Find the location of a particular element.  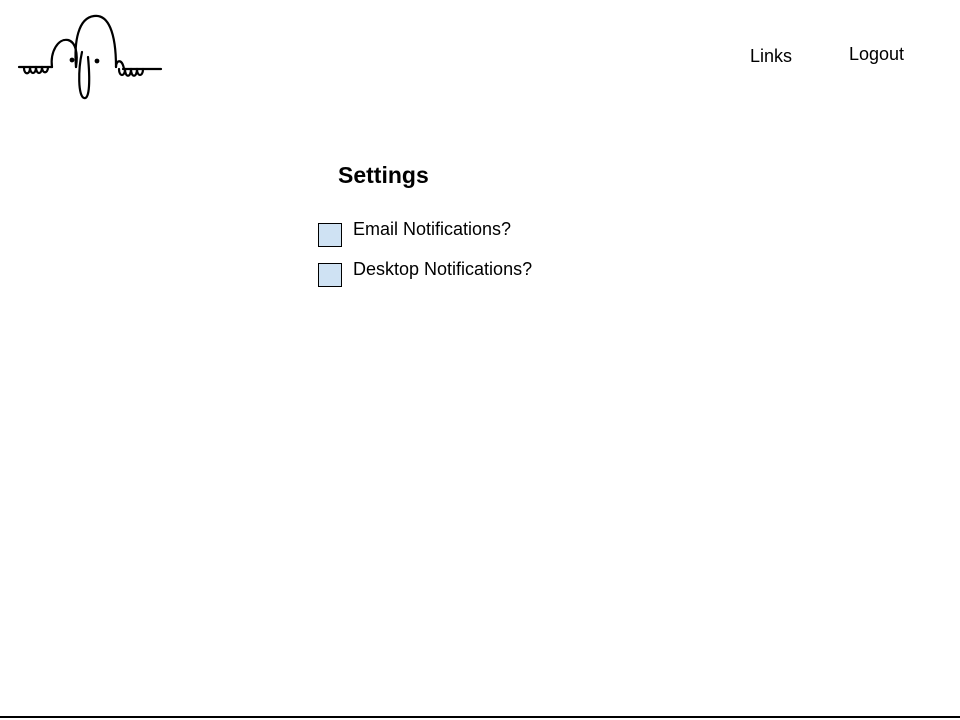

desktop-notifications-setting: Desktop Notifications? is located at coordinates (467, 274).